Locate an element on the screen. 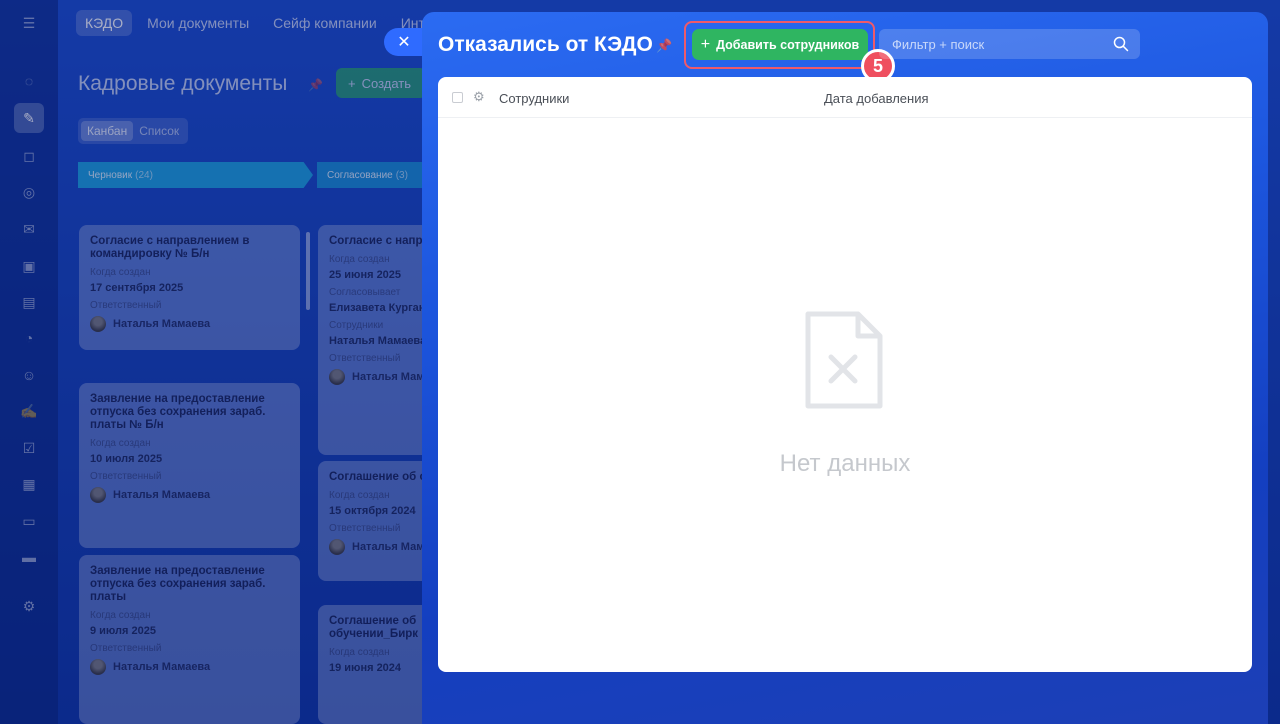 The width and height of the screenshot is (1280, 724). empty-state-text: Нет данных is located at coordinates (845, 463).